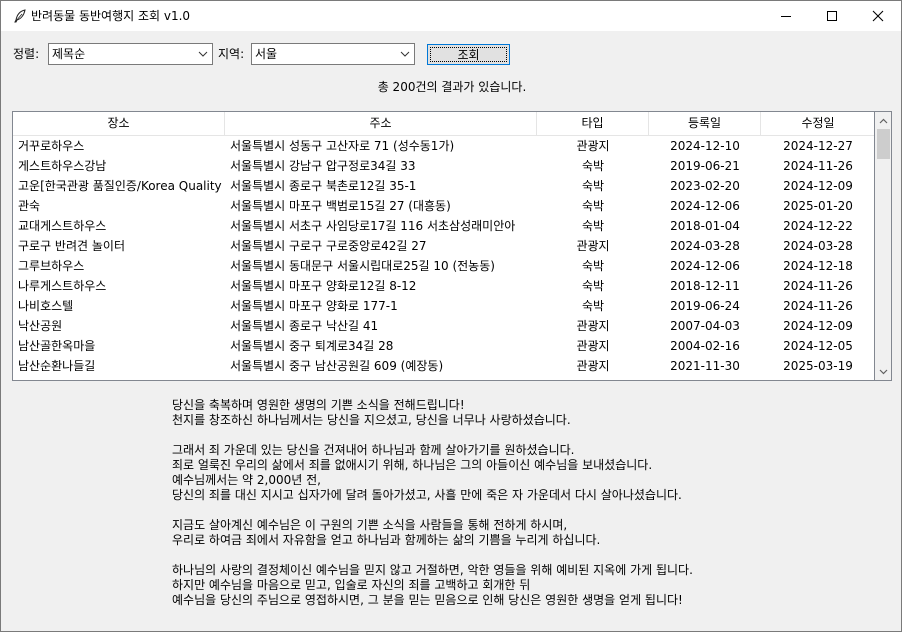 This screenshot has height=632, width=902. Describe the element at coordinates (883, 246) in the screenshot. I see `table-scrollbar` at that location.